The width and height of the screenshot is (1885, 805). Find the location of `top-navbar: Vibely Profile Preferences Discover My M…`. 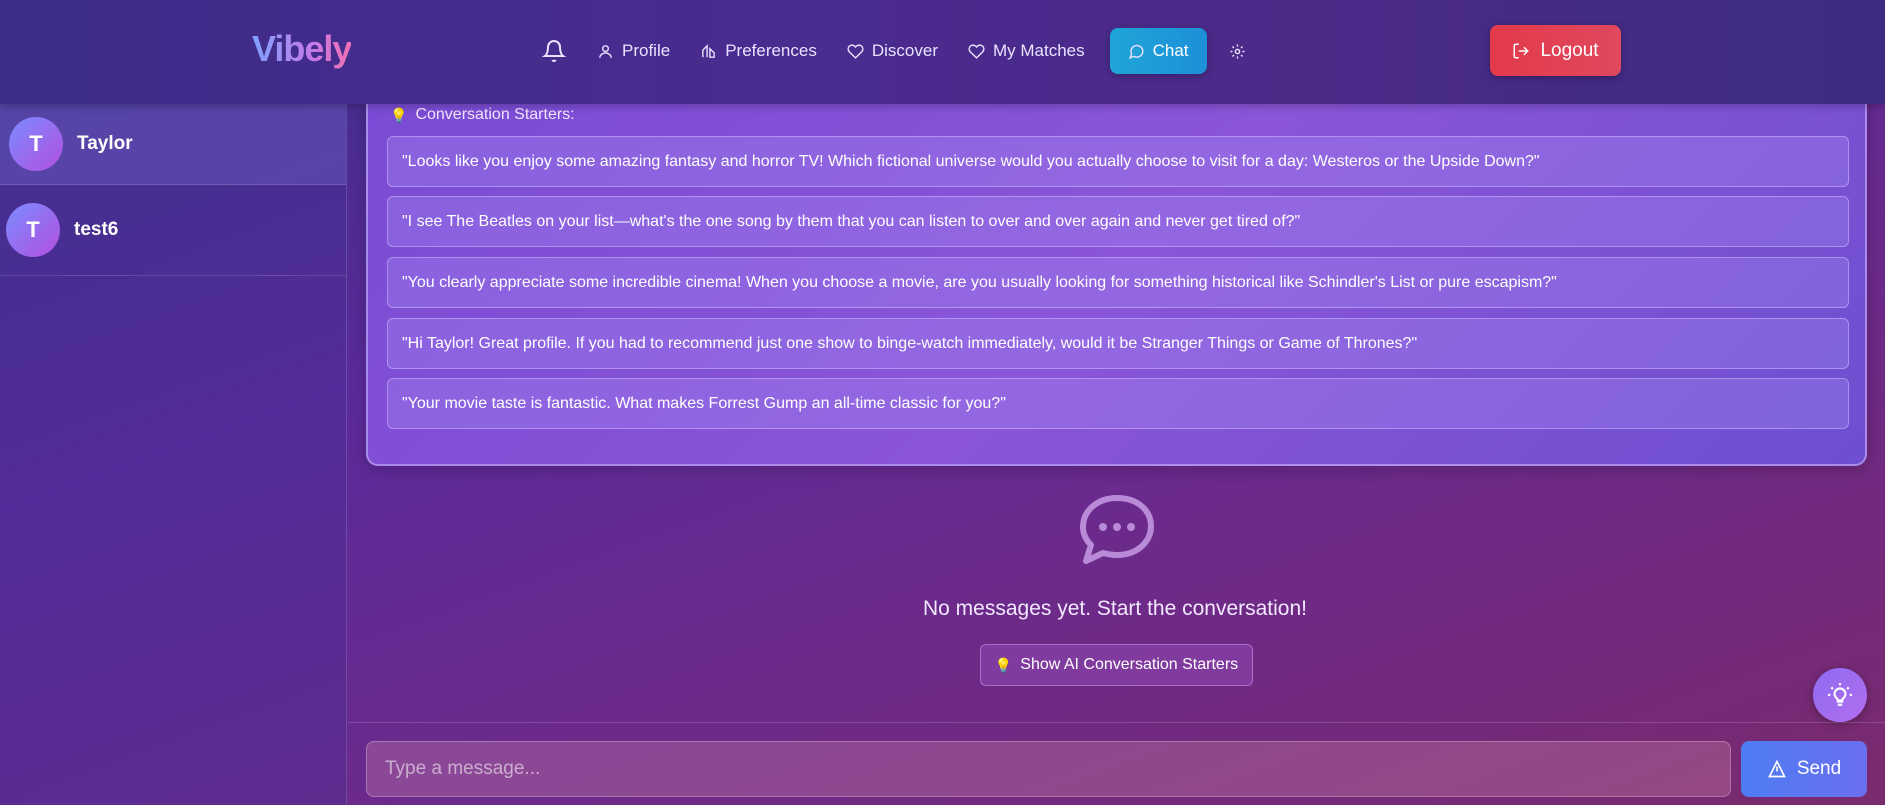

top-navbar: Vibely Profile Preferences Discover My M… is located at coordinates (942, 52).